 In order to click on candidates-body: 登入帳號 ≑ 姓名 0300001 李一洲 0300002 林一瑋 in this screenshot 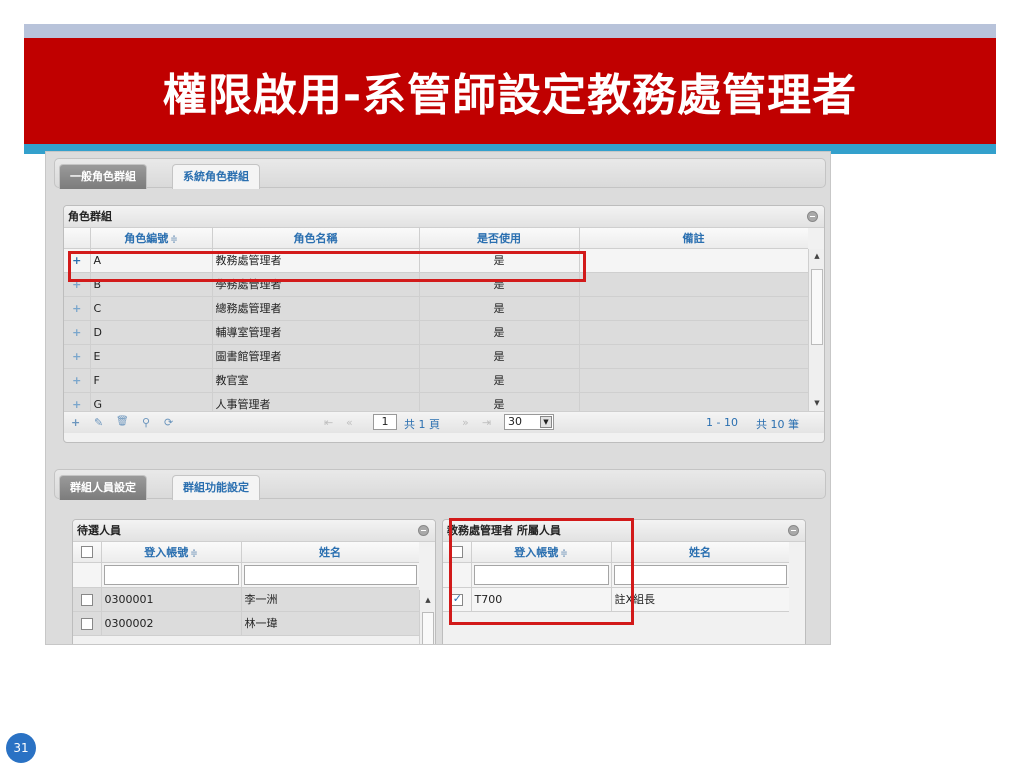, I will do `click(246, 593)`.